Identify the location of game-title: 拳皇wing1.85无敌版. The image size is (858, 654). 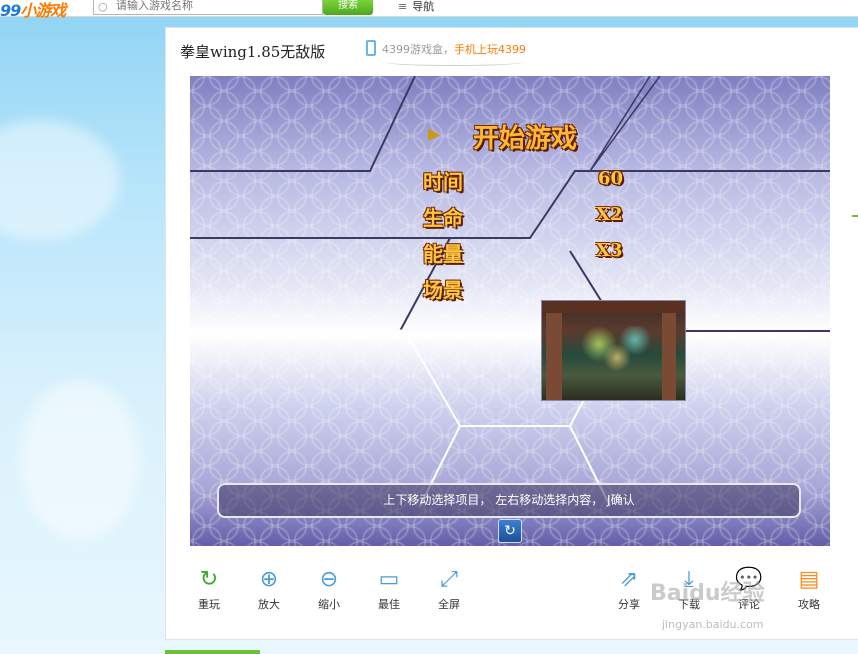
(253, 52).